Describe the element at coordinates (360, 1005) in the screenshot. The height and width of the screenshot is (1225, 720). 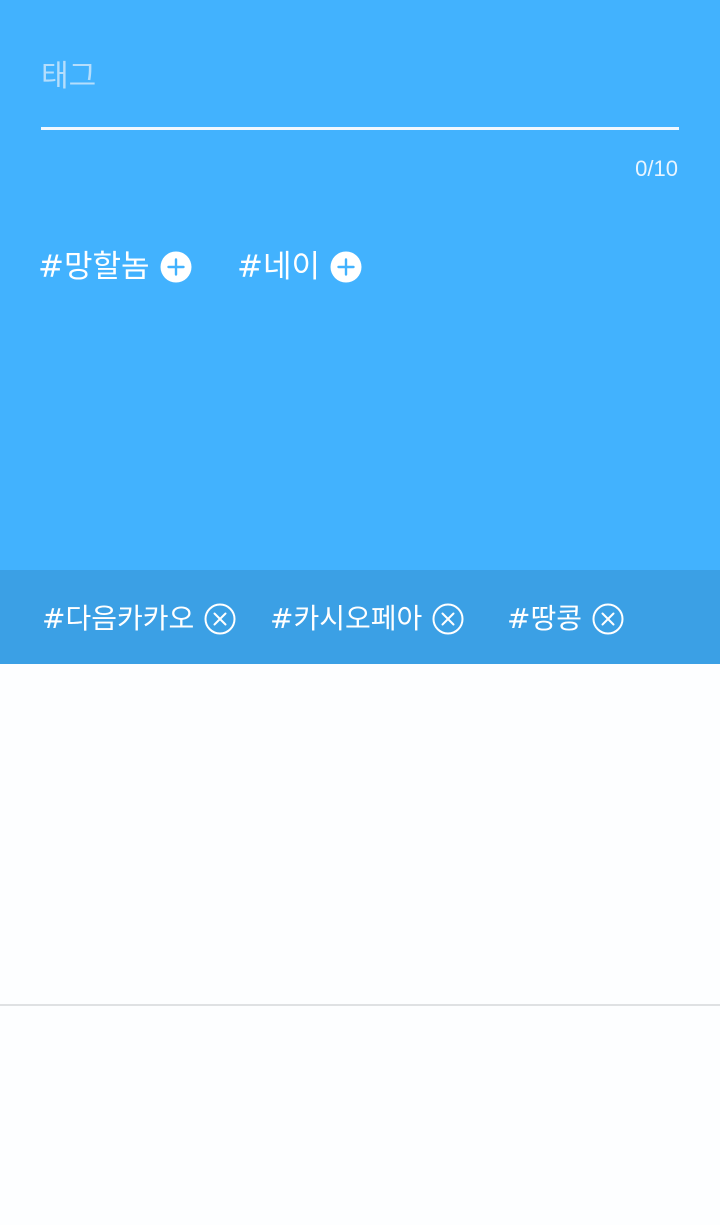
I see `bottom-divider` at that location.